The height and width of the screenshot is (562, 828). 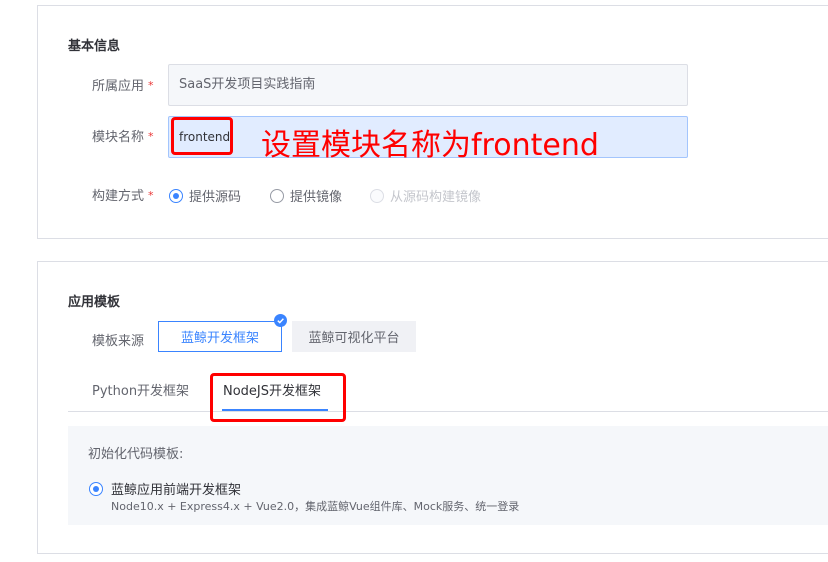 I want to click on template-source-label: 模板来源, so click(x=118, y=341).